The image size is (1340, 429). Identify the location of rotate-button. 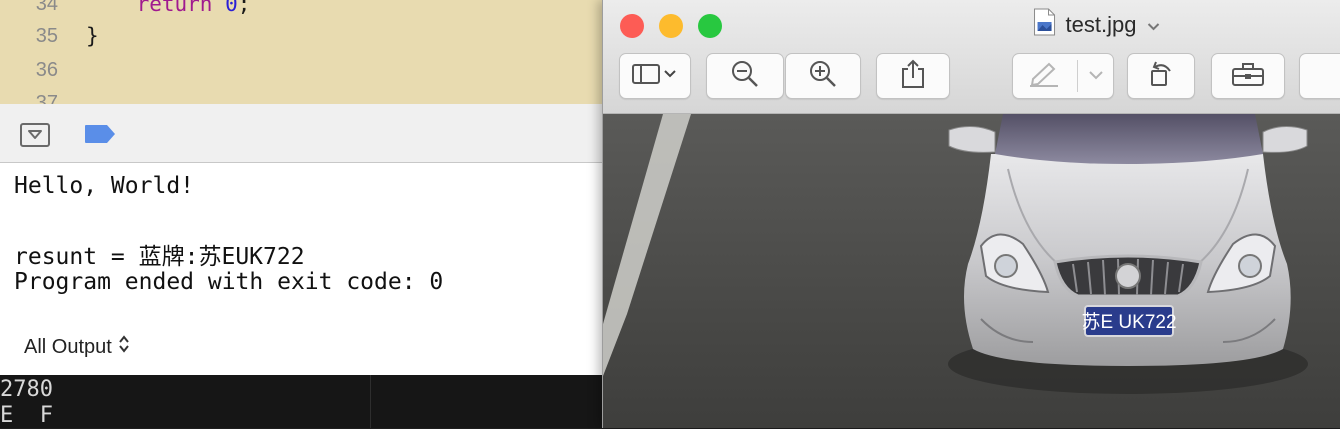
(1161, 76).